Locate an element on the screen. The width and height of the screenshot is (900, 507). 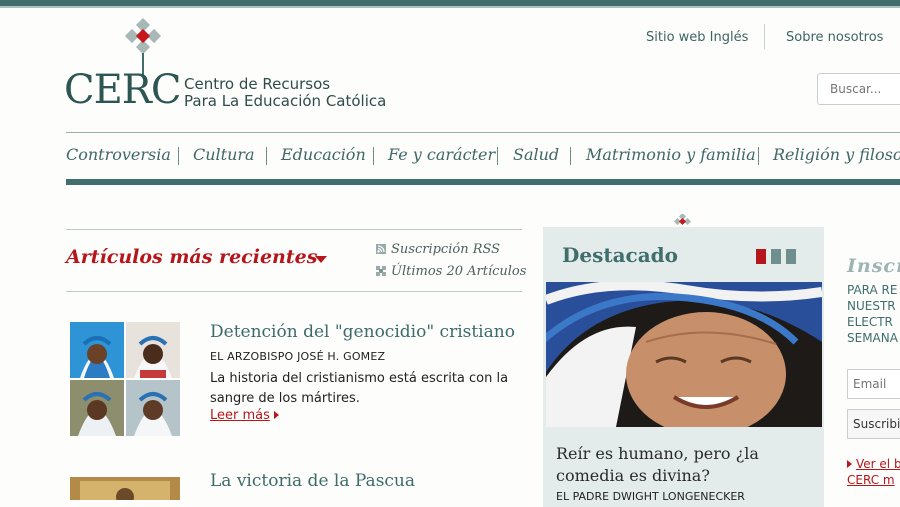
newsletter-link-line1: Ver el b is located at coordinates (878, 464).